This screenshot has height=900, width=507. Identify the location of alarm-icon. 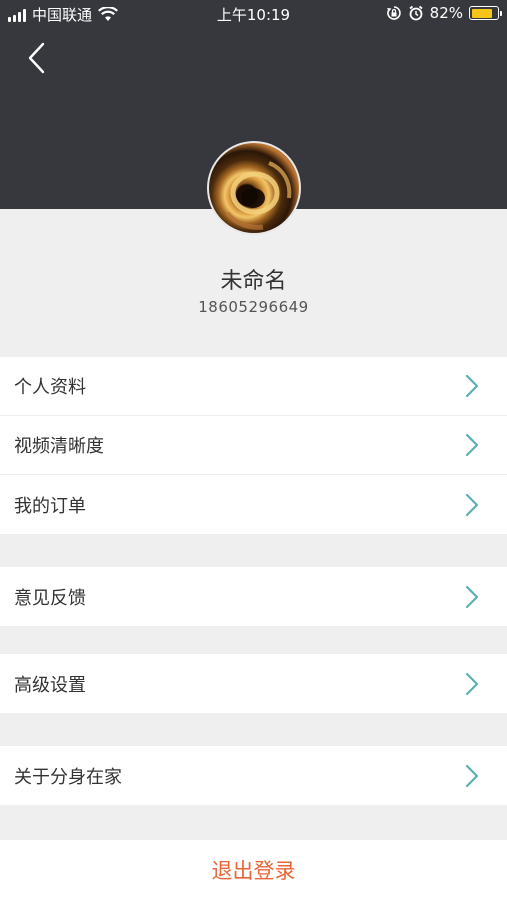
(416, 13).